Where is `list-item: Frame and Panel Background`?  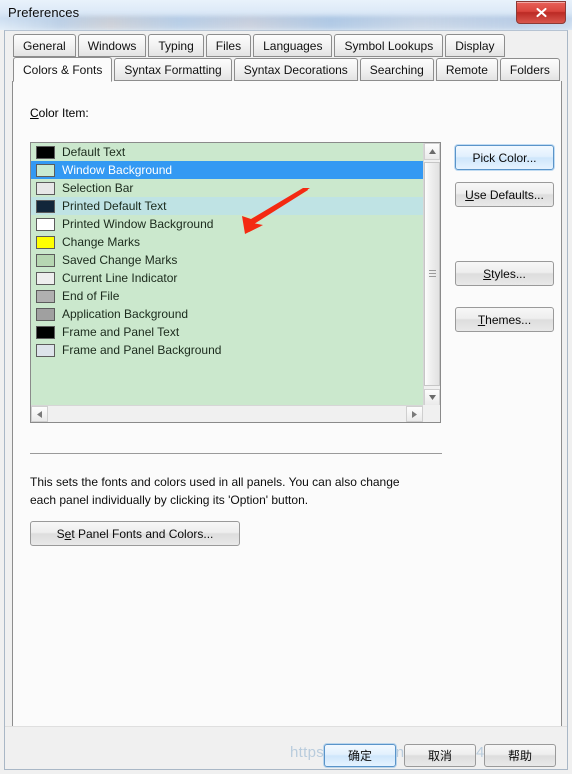 list-item: Frame and Panel Background is located at coordinates (227, 350).